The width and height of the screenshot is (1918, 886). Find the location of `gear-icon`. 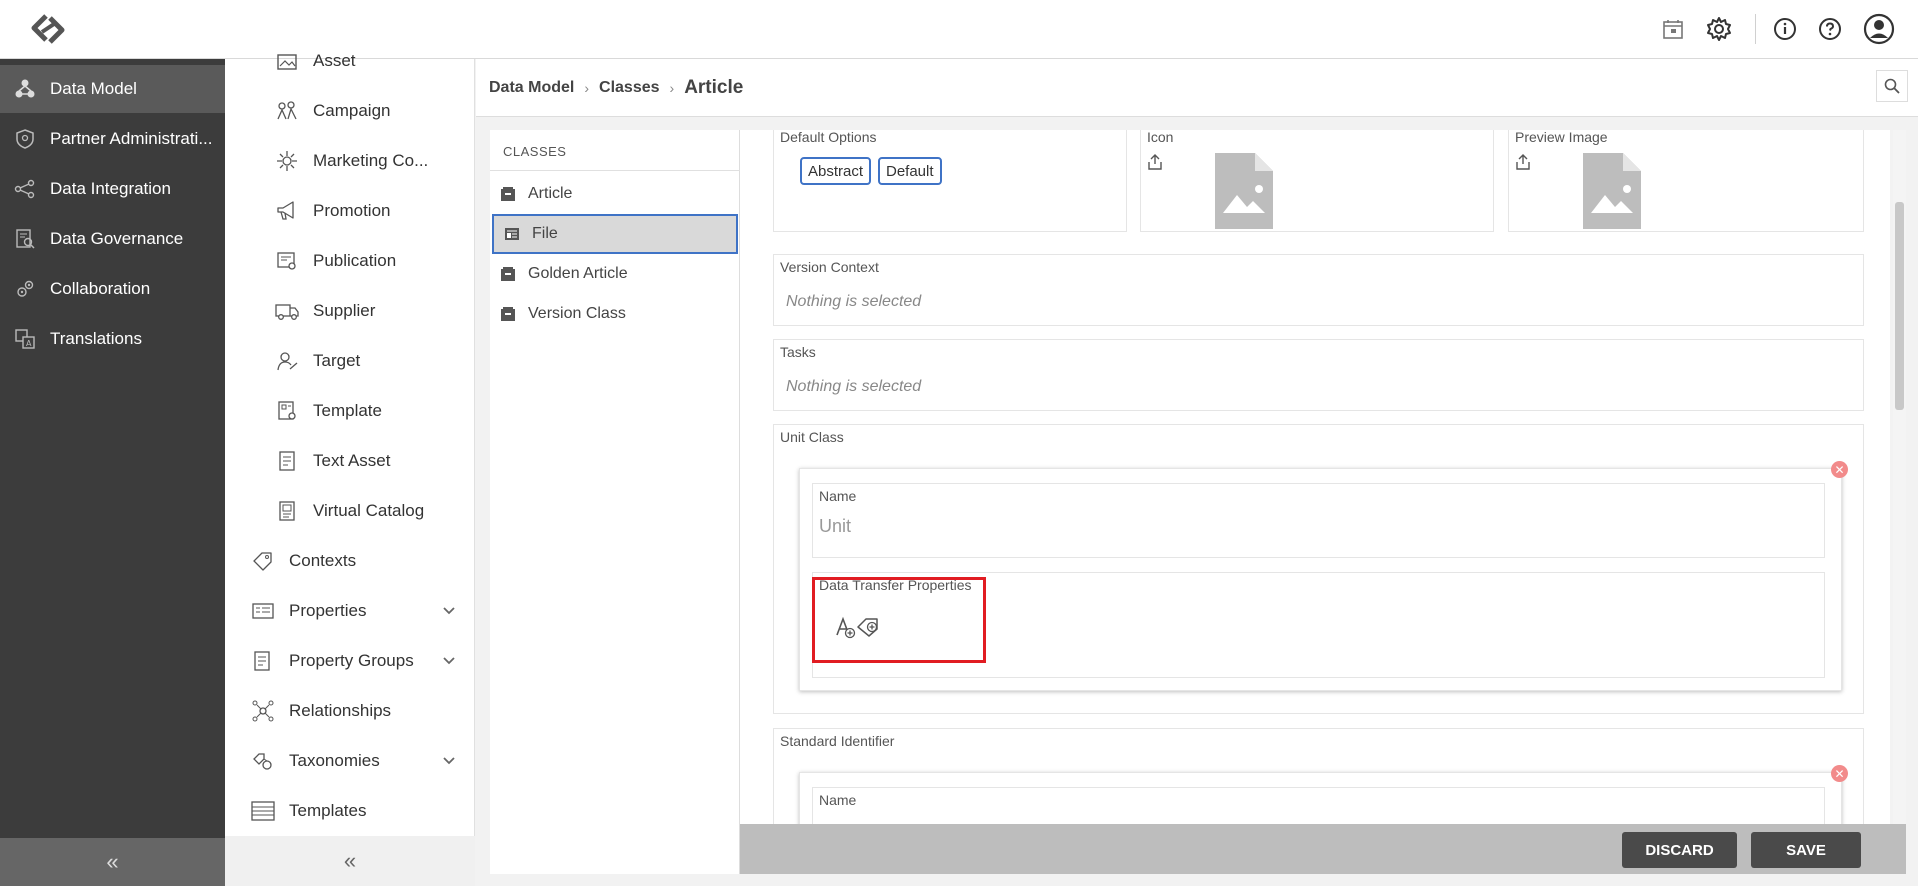

gear-icon is located at coordinates (1719, 29).